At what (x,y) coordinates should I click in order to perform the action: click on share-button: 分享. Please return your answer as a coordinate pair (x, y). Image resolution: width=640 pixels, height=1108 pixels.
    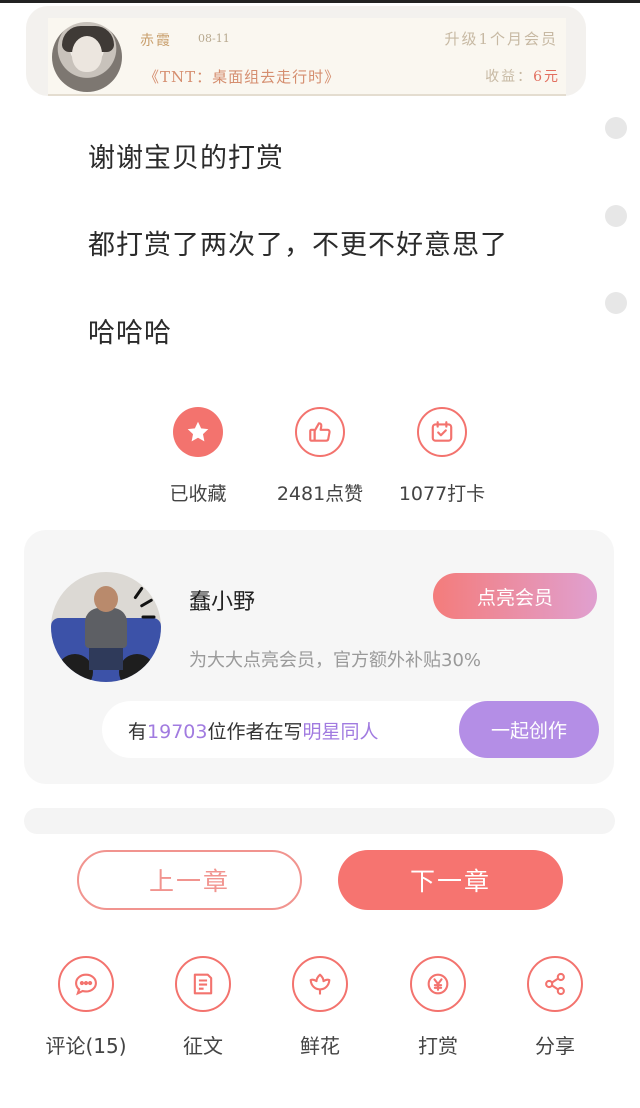
    Looking at the image, I should click on (555, 1007).